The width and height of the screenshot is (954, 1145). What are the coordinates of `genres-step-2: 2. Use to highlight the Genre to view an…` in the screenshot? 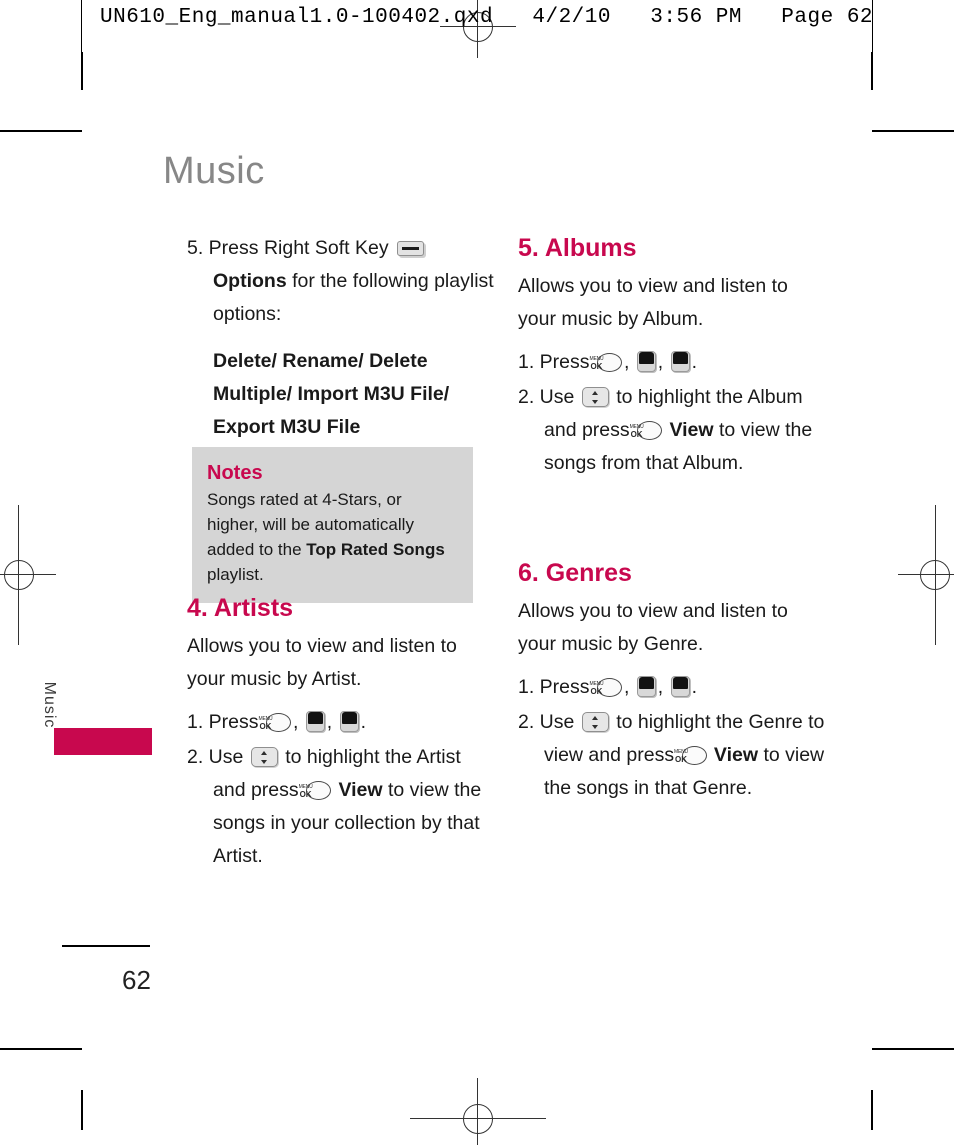 It's located at (673, 755).